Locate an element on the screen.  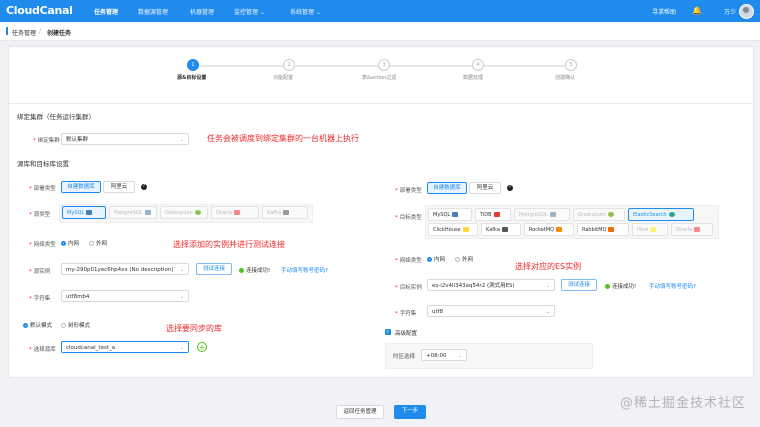
cluster-select: 默认集群 ⌄ is located at coordinates (125, 139).